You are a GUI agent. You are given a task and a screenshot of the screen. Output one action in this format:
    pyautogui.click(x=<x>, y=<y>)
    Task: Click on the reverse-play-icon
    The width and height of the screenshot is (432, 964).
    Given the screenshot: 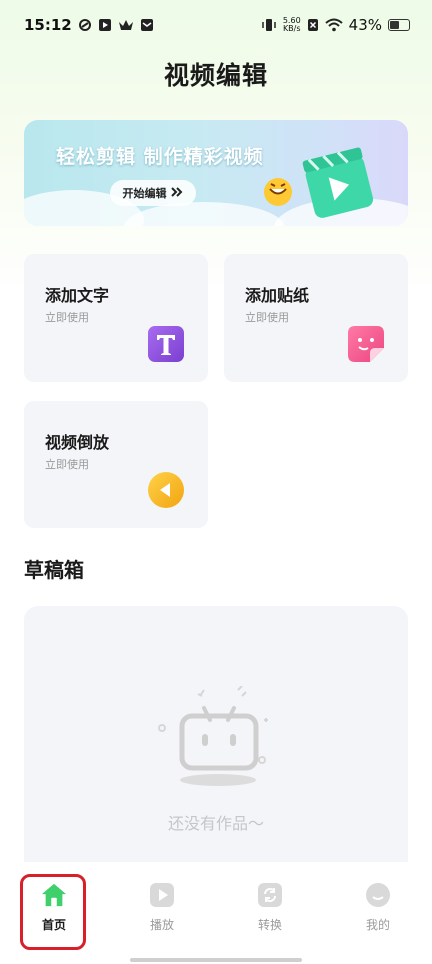 What is the action you would take?
    pyautogui.click(x=166, y=490)
    